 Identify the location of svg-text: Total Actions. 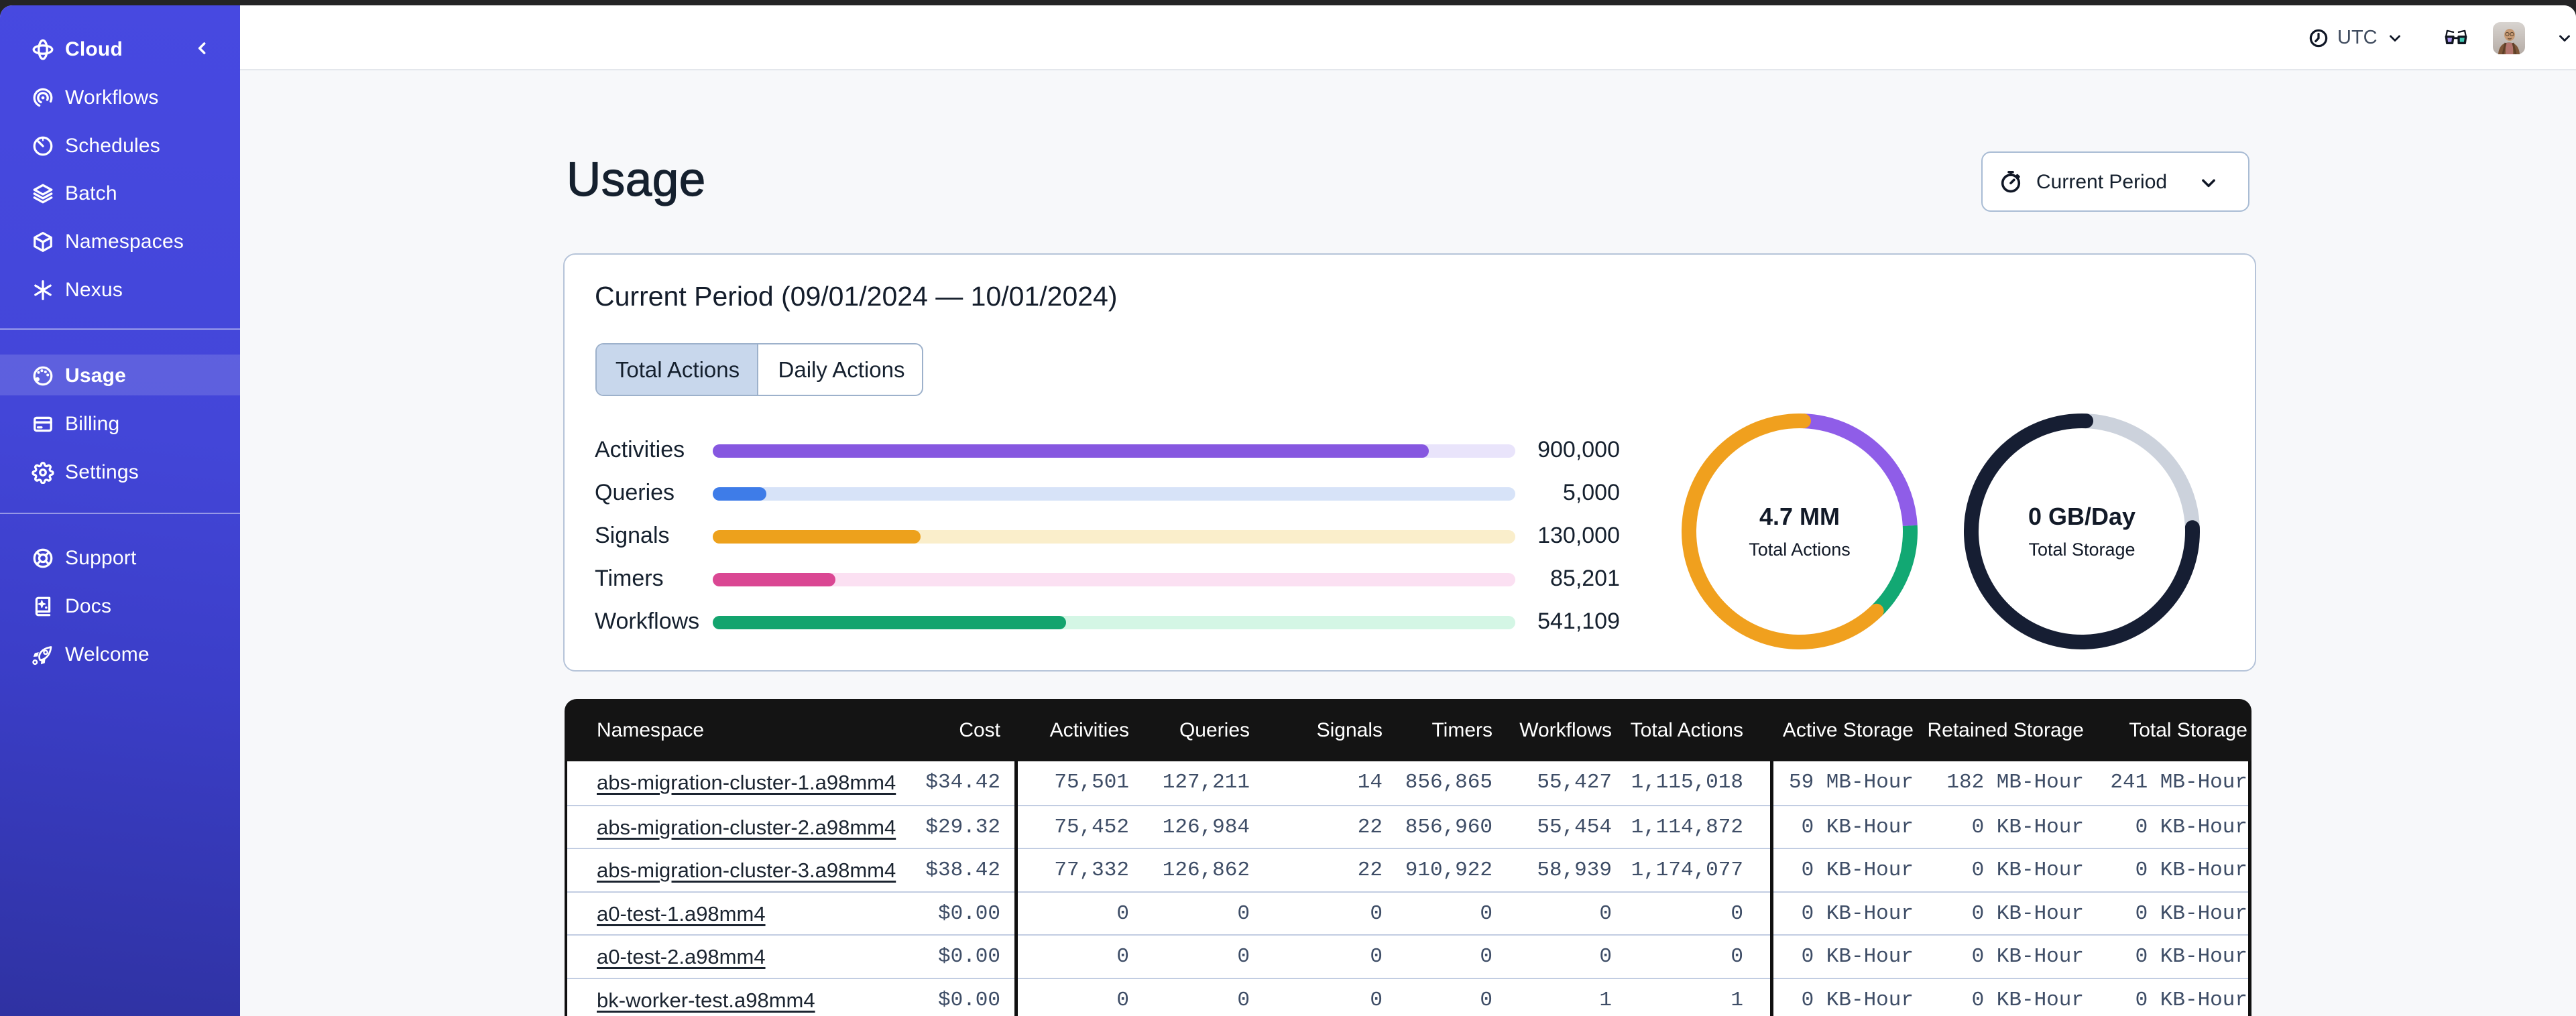
(1800, 549).